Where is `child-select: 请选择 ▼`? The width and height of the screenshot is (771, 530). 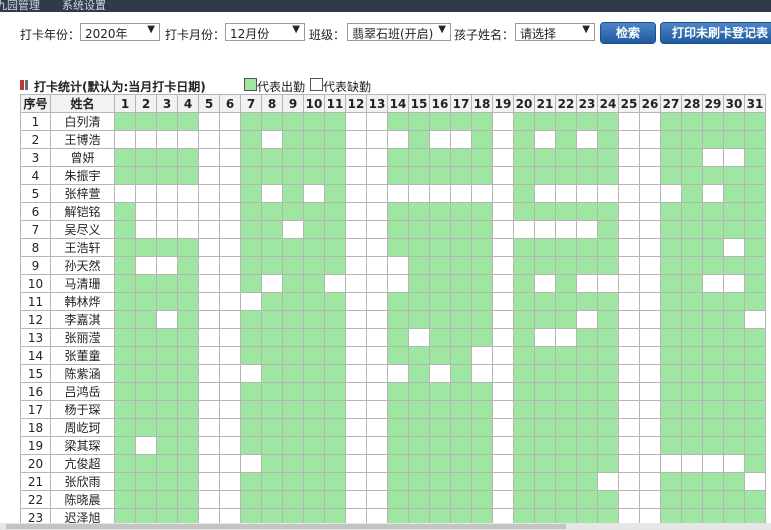 child-select: 请选择 ▼ is located at coordinates (555, 32).